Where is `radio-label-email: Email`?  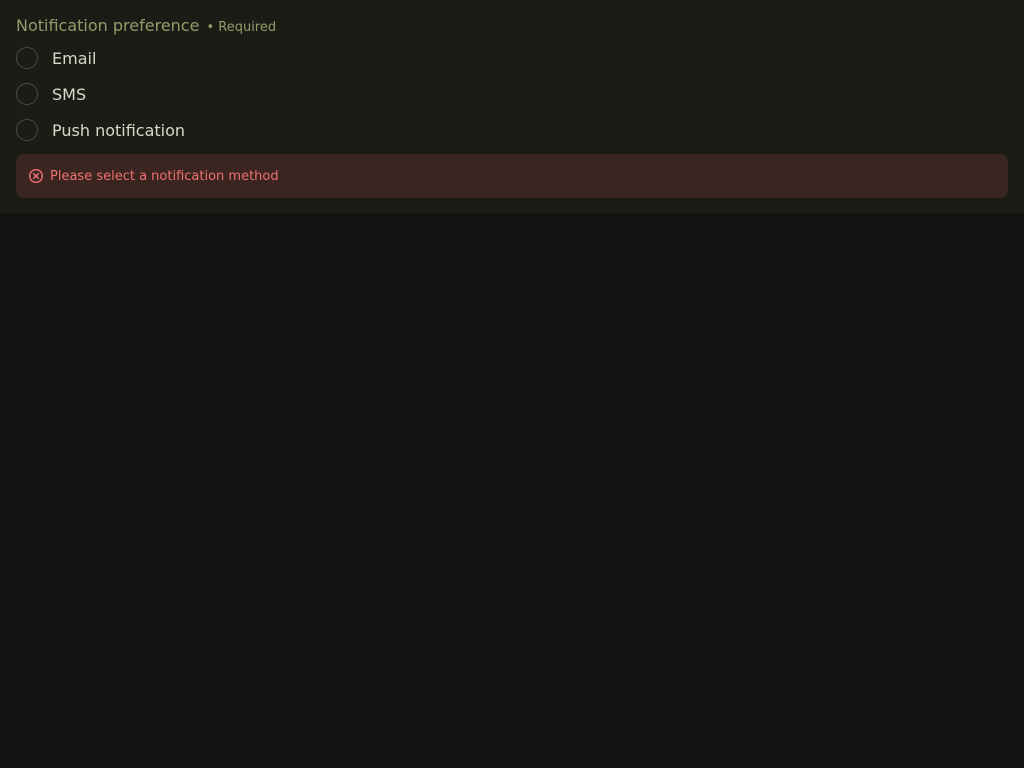 radio-label-email: Email is located at coordinates (74, 58).